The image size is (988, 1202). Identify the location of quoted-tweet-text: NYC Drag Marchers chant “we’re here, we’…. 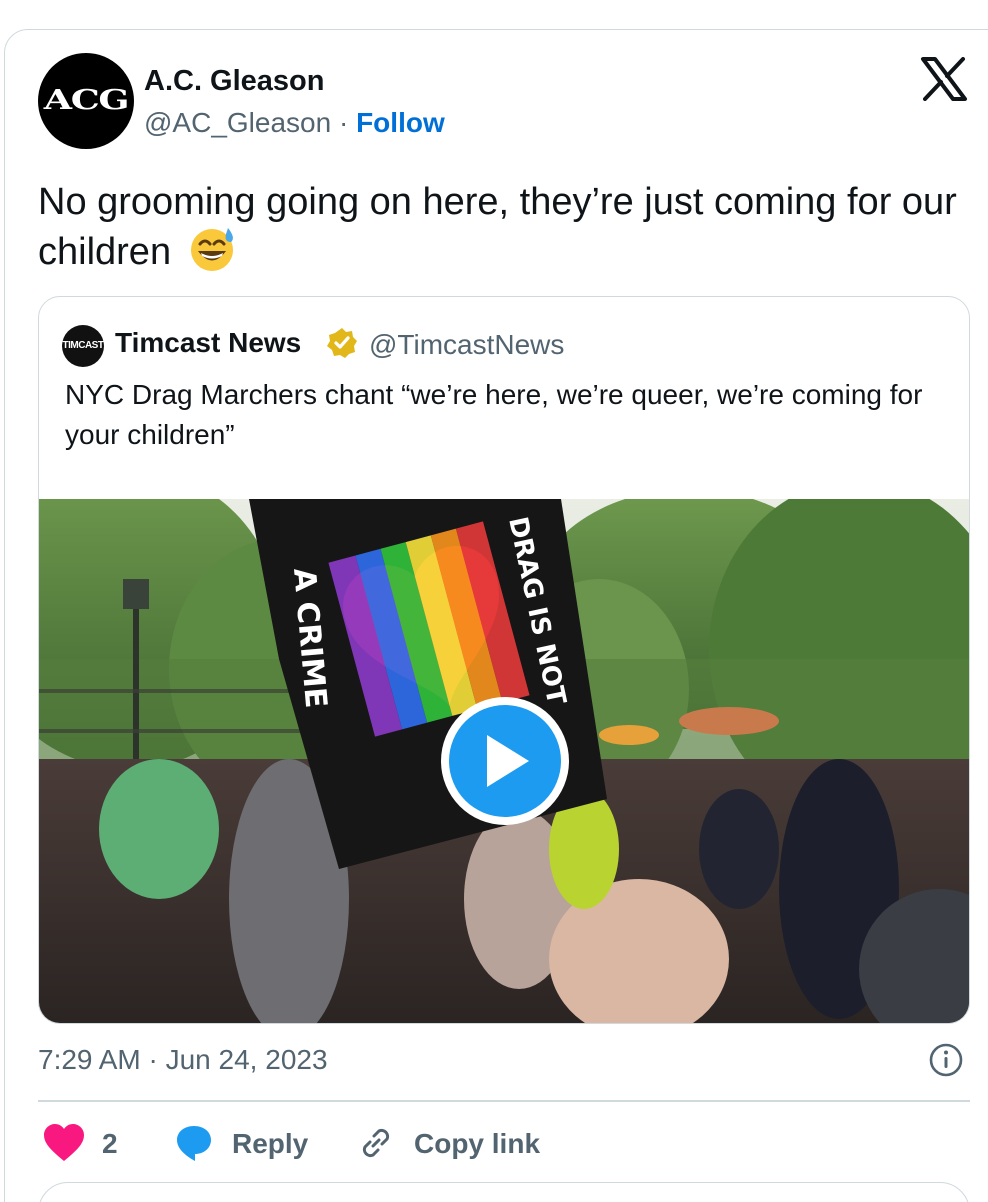
(494, 414).